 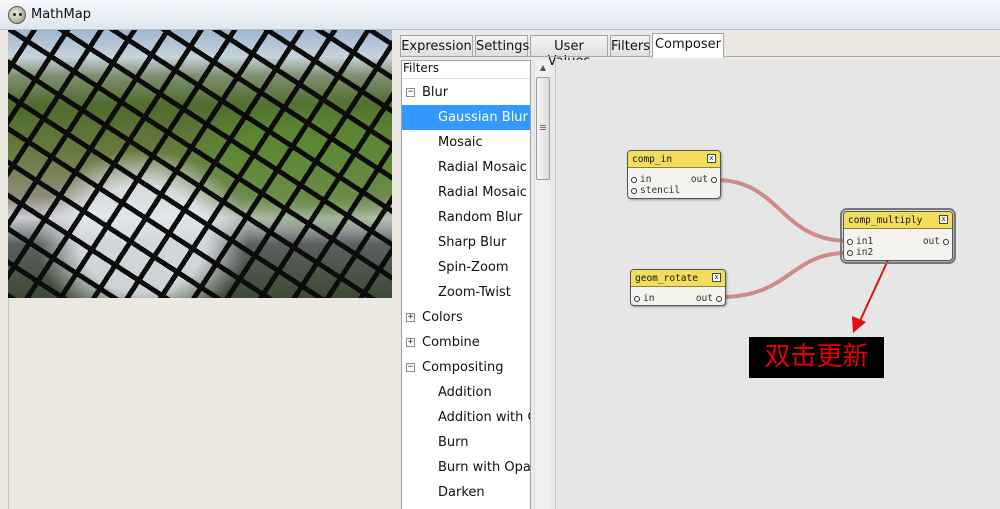 I want to click on tree-item: Burn with Opaci, so click(x=466, y=467).